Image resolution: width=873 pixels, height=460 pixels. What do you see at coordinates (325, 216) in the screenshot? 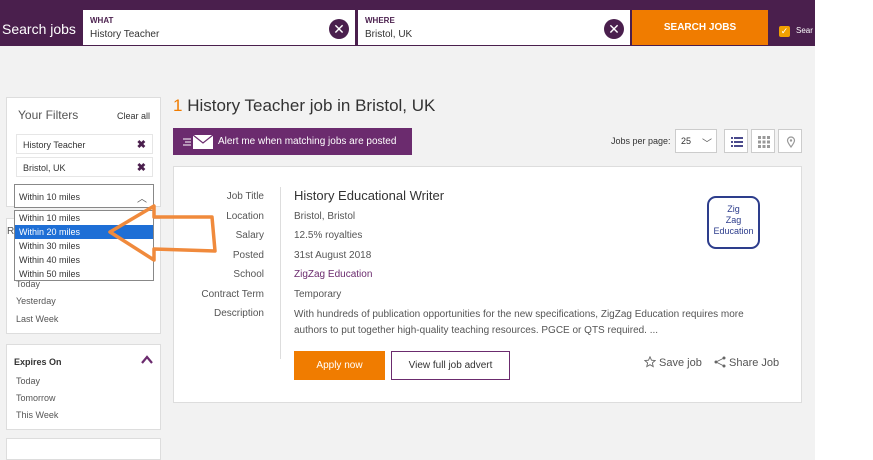
I see `job-location: Bristol, Bristol` at bounding box center [325, 216].